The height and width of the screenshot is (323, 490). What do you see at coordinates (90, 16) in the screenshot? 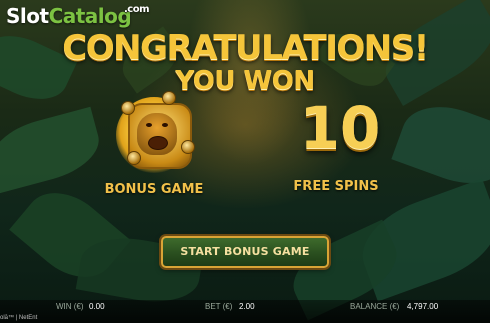
I see `watermark-highlight: Catalog` at bounding box center [90, 16].